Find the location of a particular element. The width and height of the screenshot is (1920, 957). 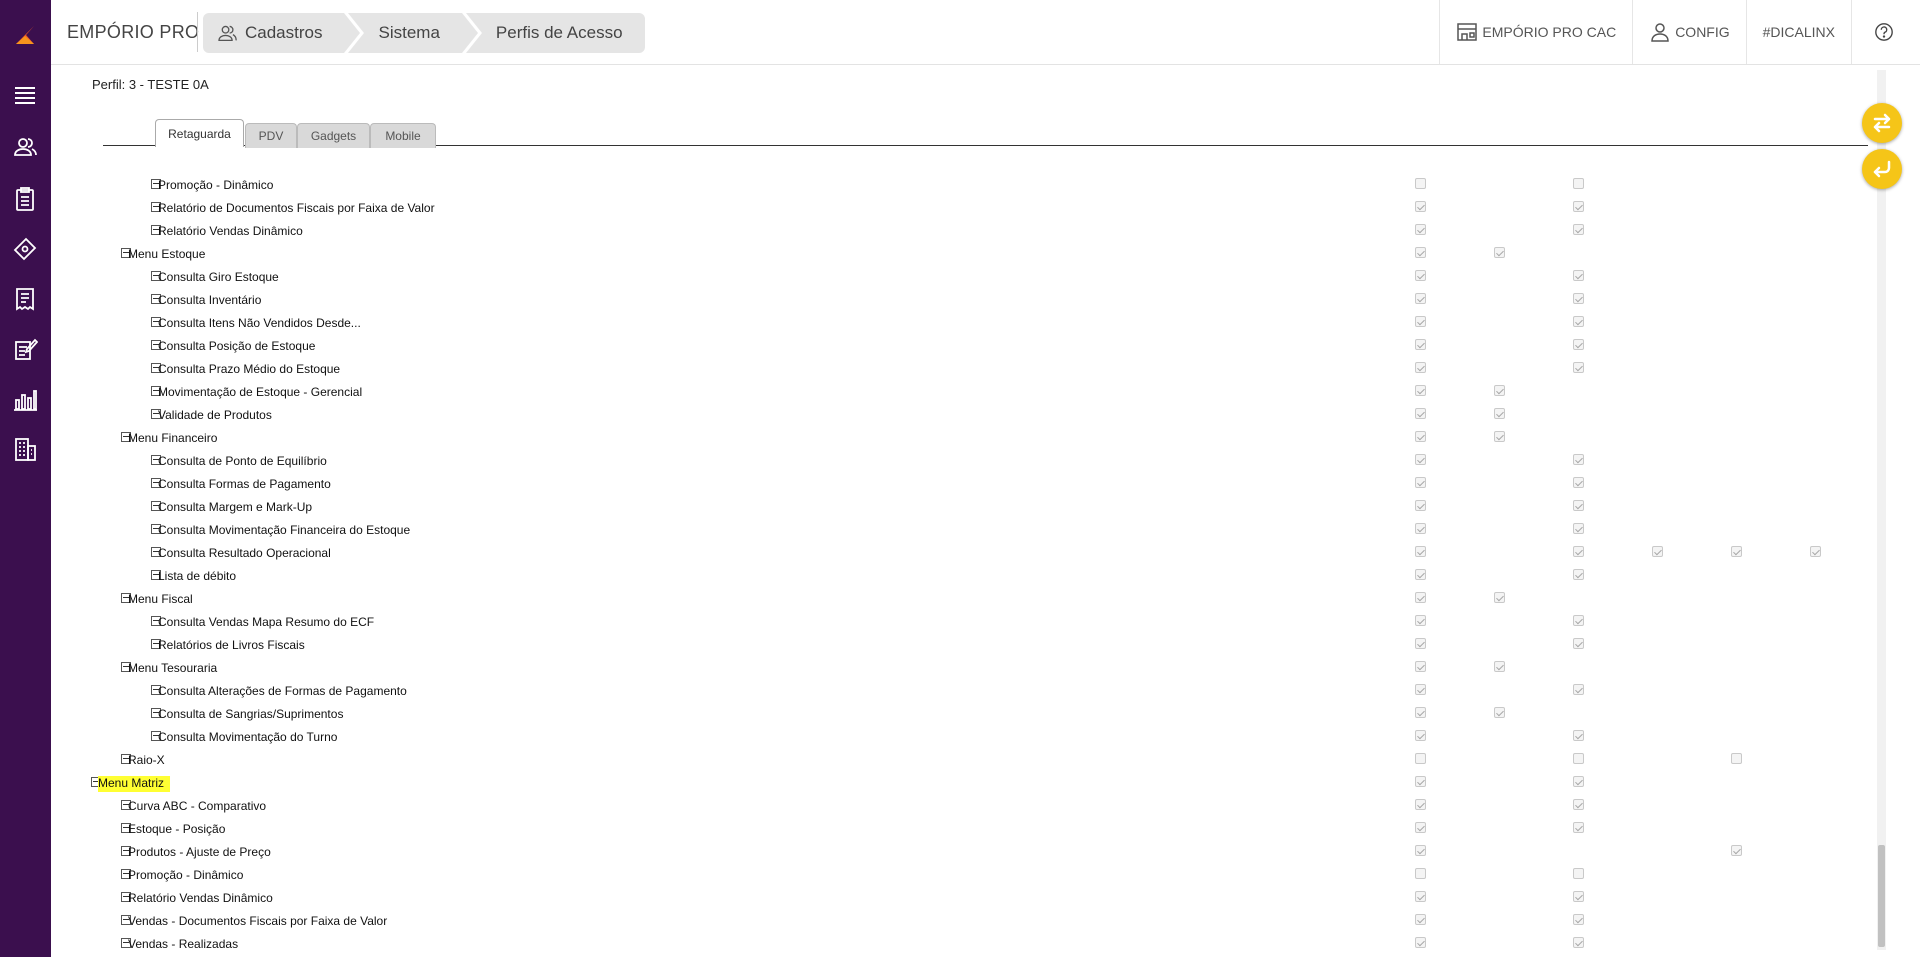

dicalinx-link: #DICALINX is located at coordinates (1798, 32).